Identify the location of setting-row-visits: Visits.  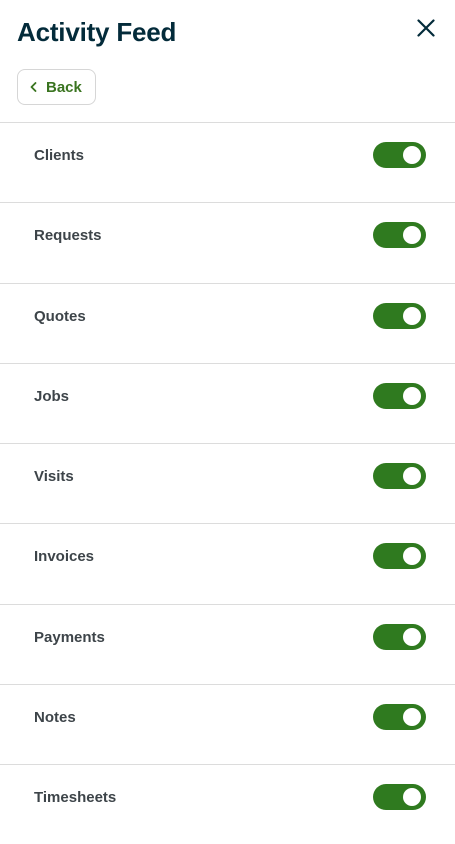
(227, 484).